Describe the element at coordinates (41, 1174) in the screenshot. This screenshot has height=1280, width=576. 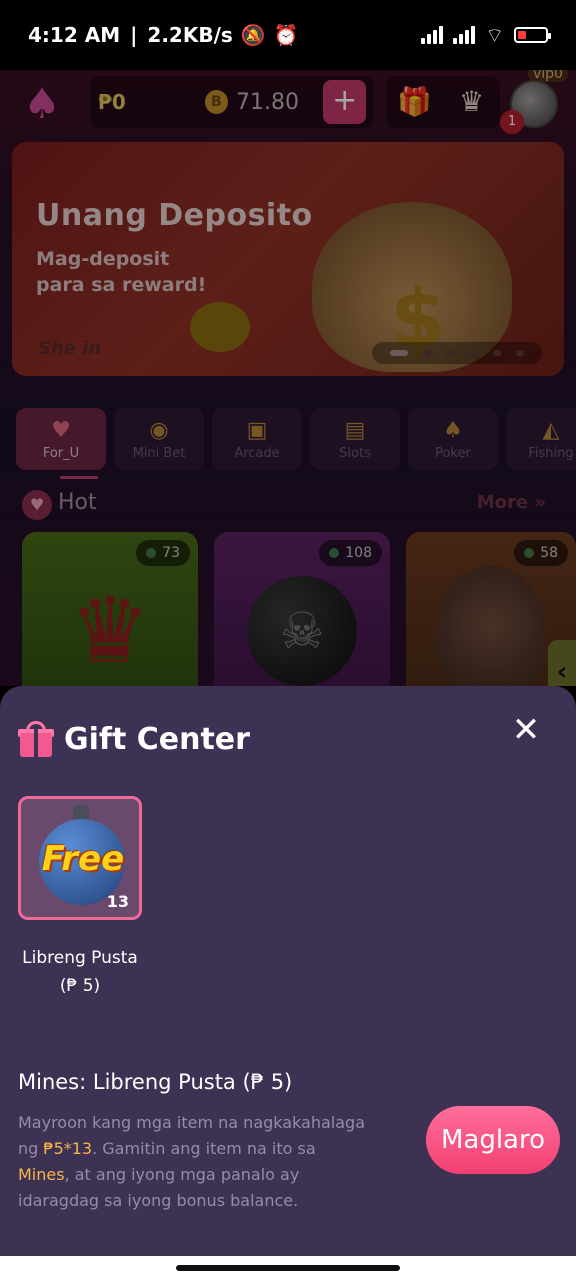
I see `desc-game-name: Mines` at that location.